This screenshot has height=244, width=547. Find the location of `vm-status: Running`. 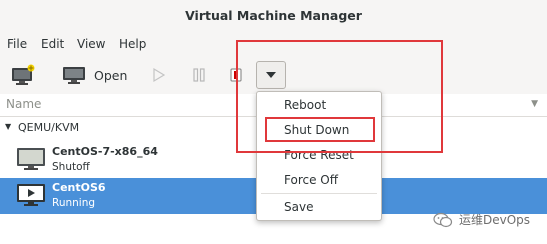

vm-status: Running is located at coordinates (74, 203).